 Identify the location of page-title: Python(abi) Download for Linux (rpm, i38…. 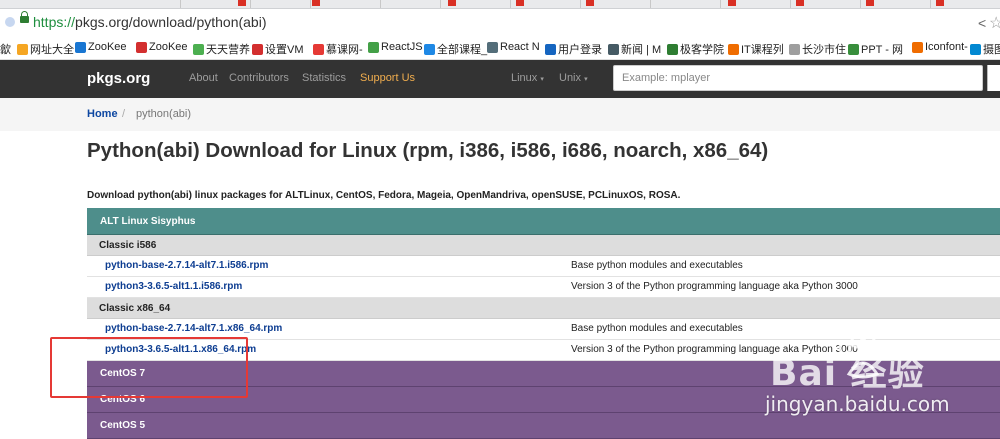
(428, 150).